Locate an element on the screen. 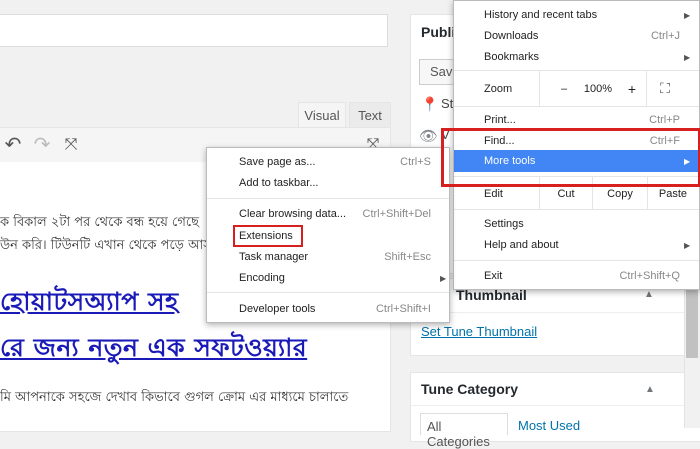 This screenshot has height=449, width=700. shortcut-label: Ctrl+Shift+Q is located at coordinates (649, 276).